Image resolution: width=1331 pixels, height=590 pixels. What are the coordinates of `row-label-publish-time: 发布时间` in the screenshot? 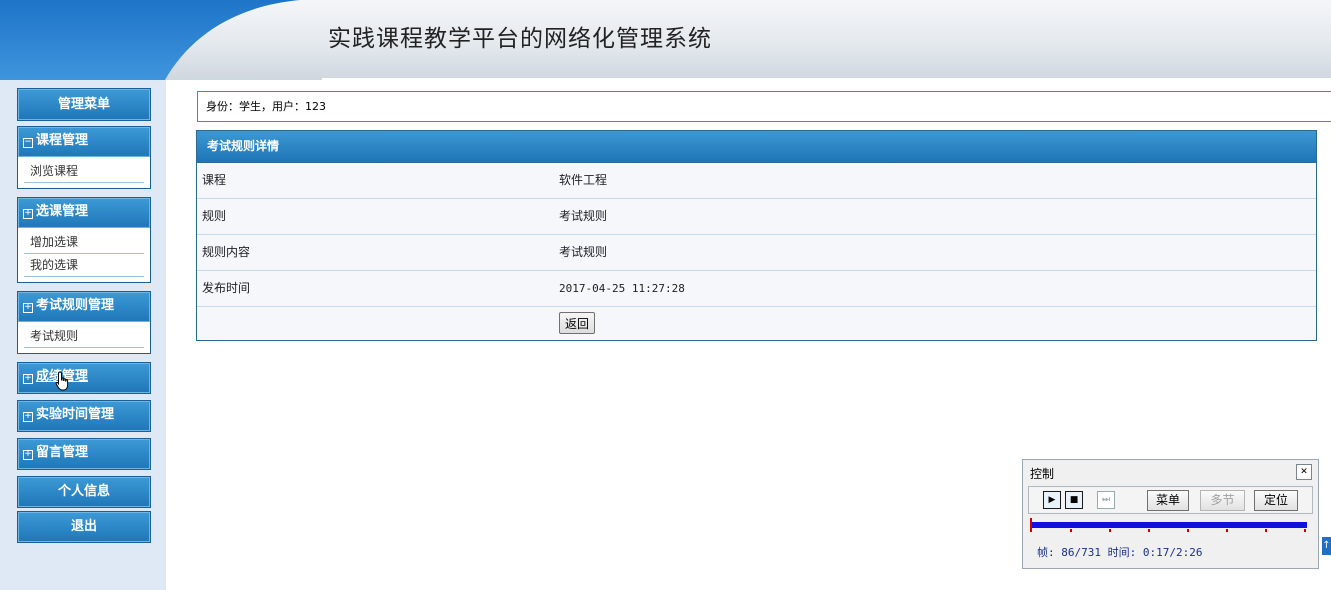 It's located at (226, 288).